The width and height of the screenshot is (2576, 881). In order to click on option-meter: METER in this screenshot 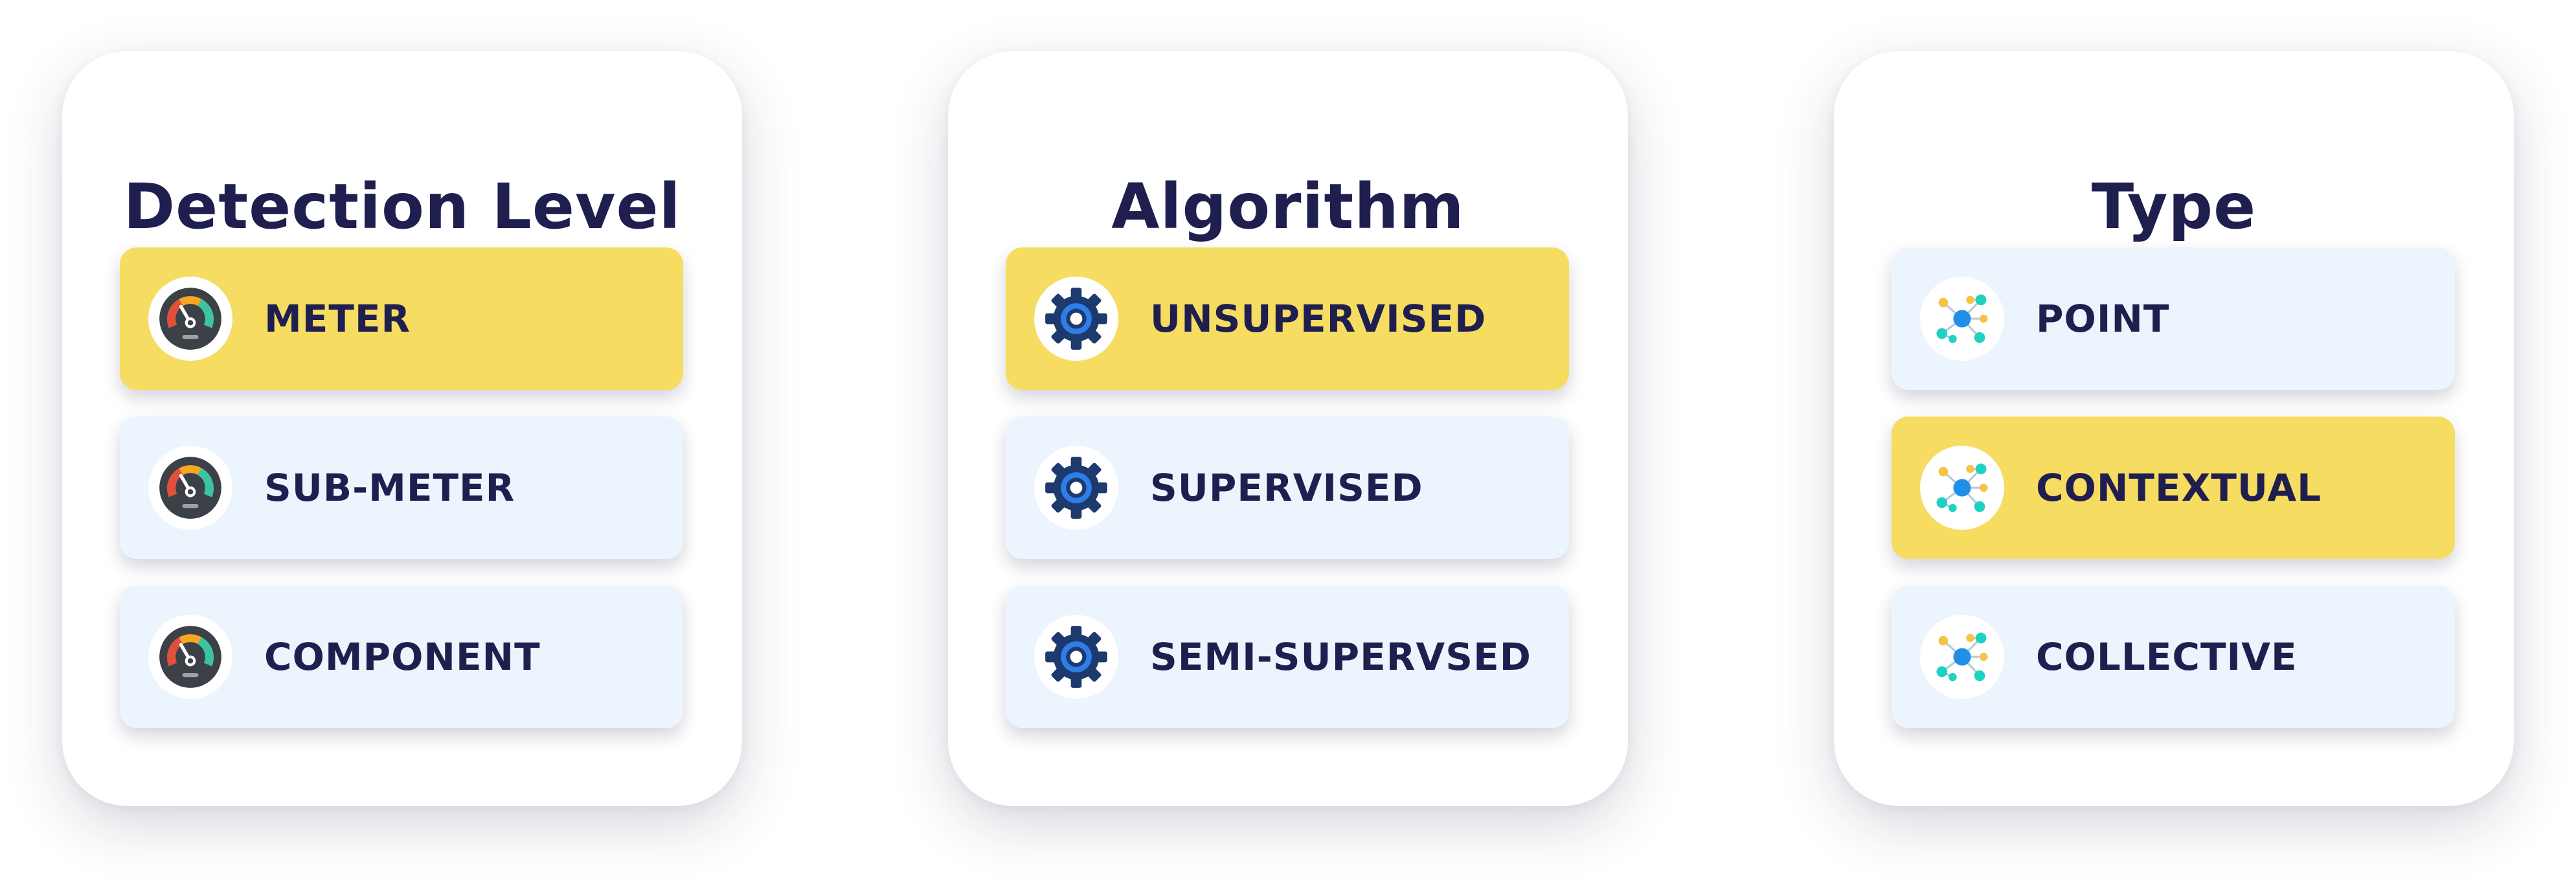, I will do `click(402, 318)`.